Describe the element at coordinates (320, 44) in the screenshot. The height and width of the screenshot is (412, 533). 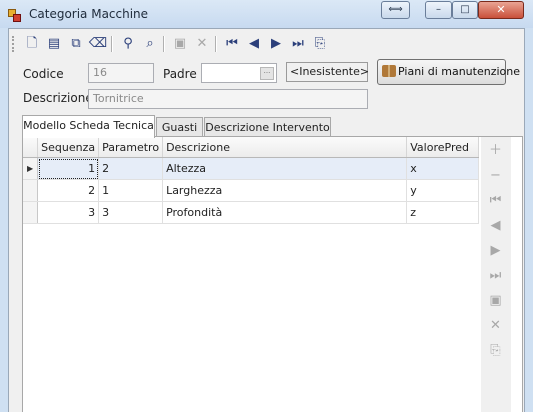
I see `attachment-icon: ⎘` at that location.